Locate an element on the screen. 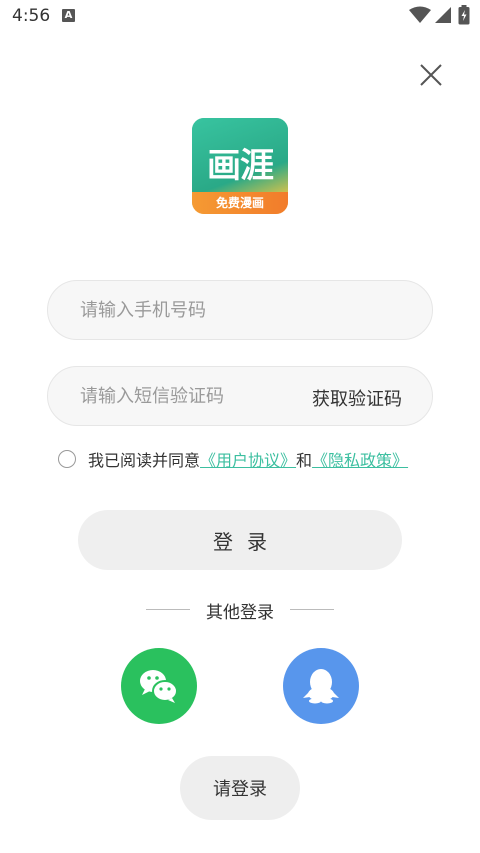 This screenshot has width=480, height=853. agreement-checkbox is located at coordinates (67, 459).